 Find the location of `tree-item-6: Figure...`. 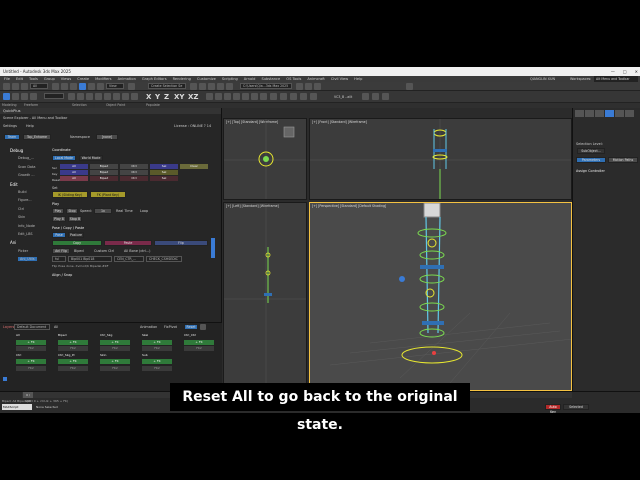

tree-item-6: Figure... is located at coordinates (25, 200).